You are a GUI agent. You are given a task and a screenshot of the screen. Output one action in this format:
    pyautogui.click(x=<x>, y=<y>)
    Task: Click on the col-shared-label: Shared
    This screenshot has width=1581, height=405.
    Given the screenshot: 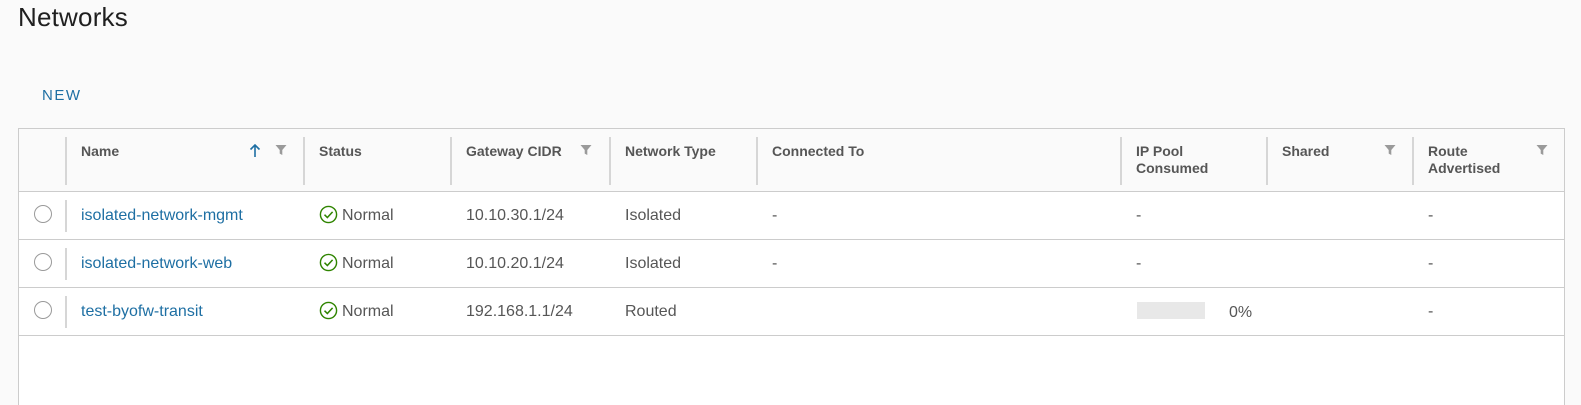 What is the action you would take?
    pyautogui.click(x=1306, y=151)
    